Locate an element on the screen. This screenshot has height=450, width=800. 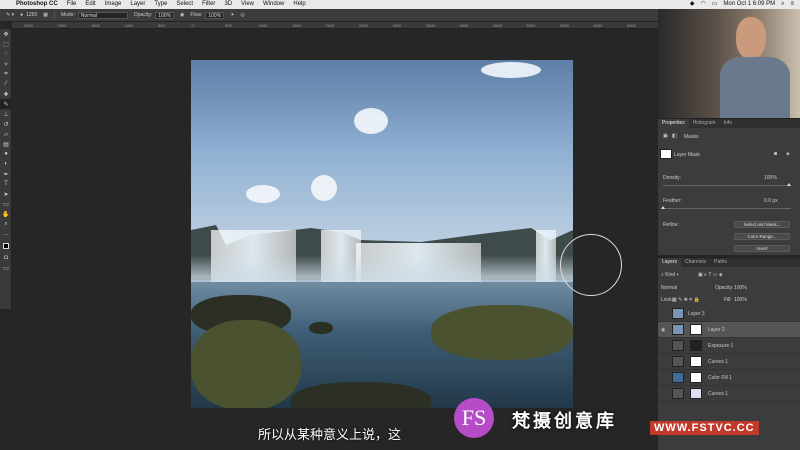
tab-layers: Layers is located at coordinates (670, 262).